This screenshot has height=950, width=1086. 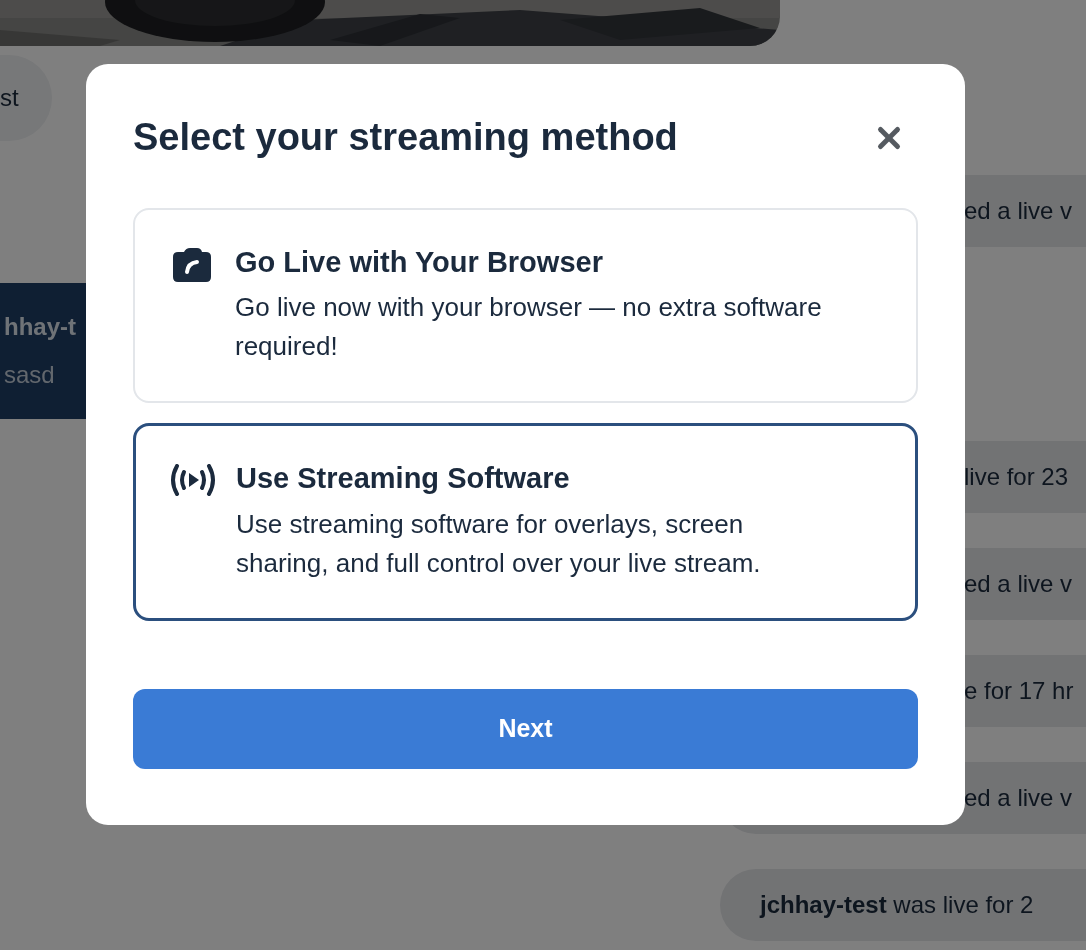 I want to click on method-option: Go Live with Your Browser Go live now with your browser — no extra software required!, so click(x=525, y=305).